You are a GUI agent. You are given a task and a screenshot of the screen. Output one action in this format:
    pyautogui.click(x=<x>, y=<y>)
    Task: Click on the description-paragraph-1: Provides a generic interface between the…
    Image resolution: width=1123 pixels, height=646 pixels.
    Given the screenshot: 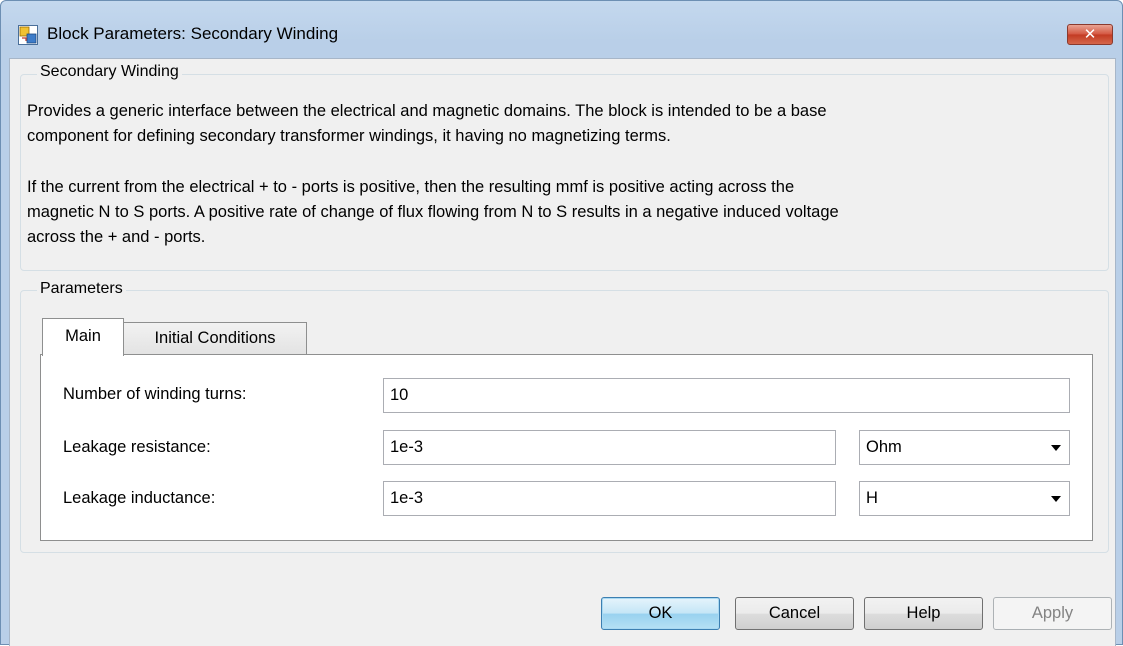 What is the action you would take?
    pyautogui.click(x=427, y=123)
    